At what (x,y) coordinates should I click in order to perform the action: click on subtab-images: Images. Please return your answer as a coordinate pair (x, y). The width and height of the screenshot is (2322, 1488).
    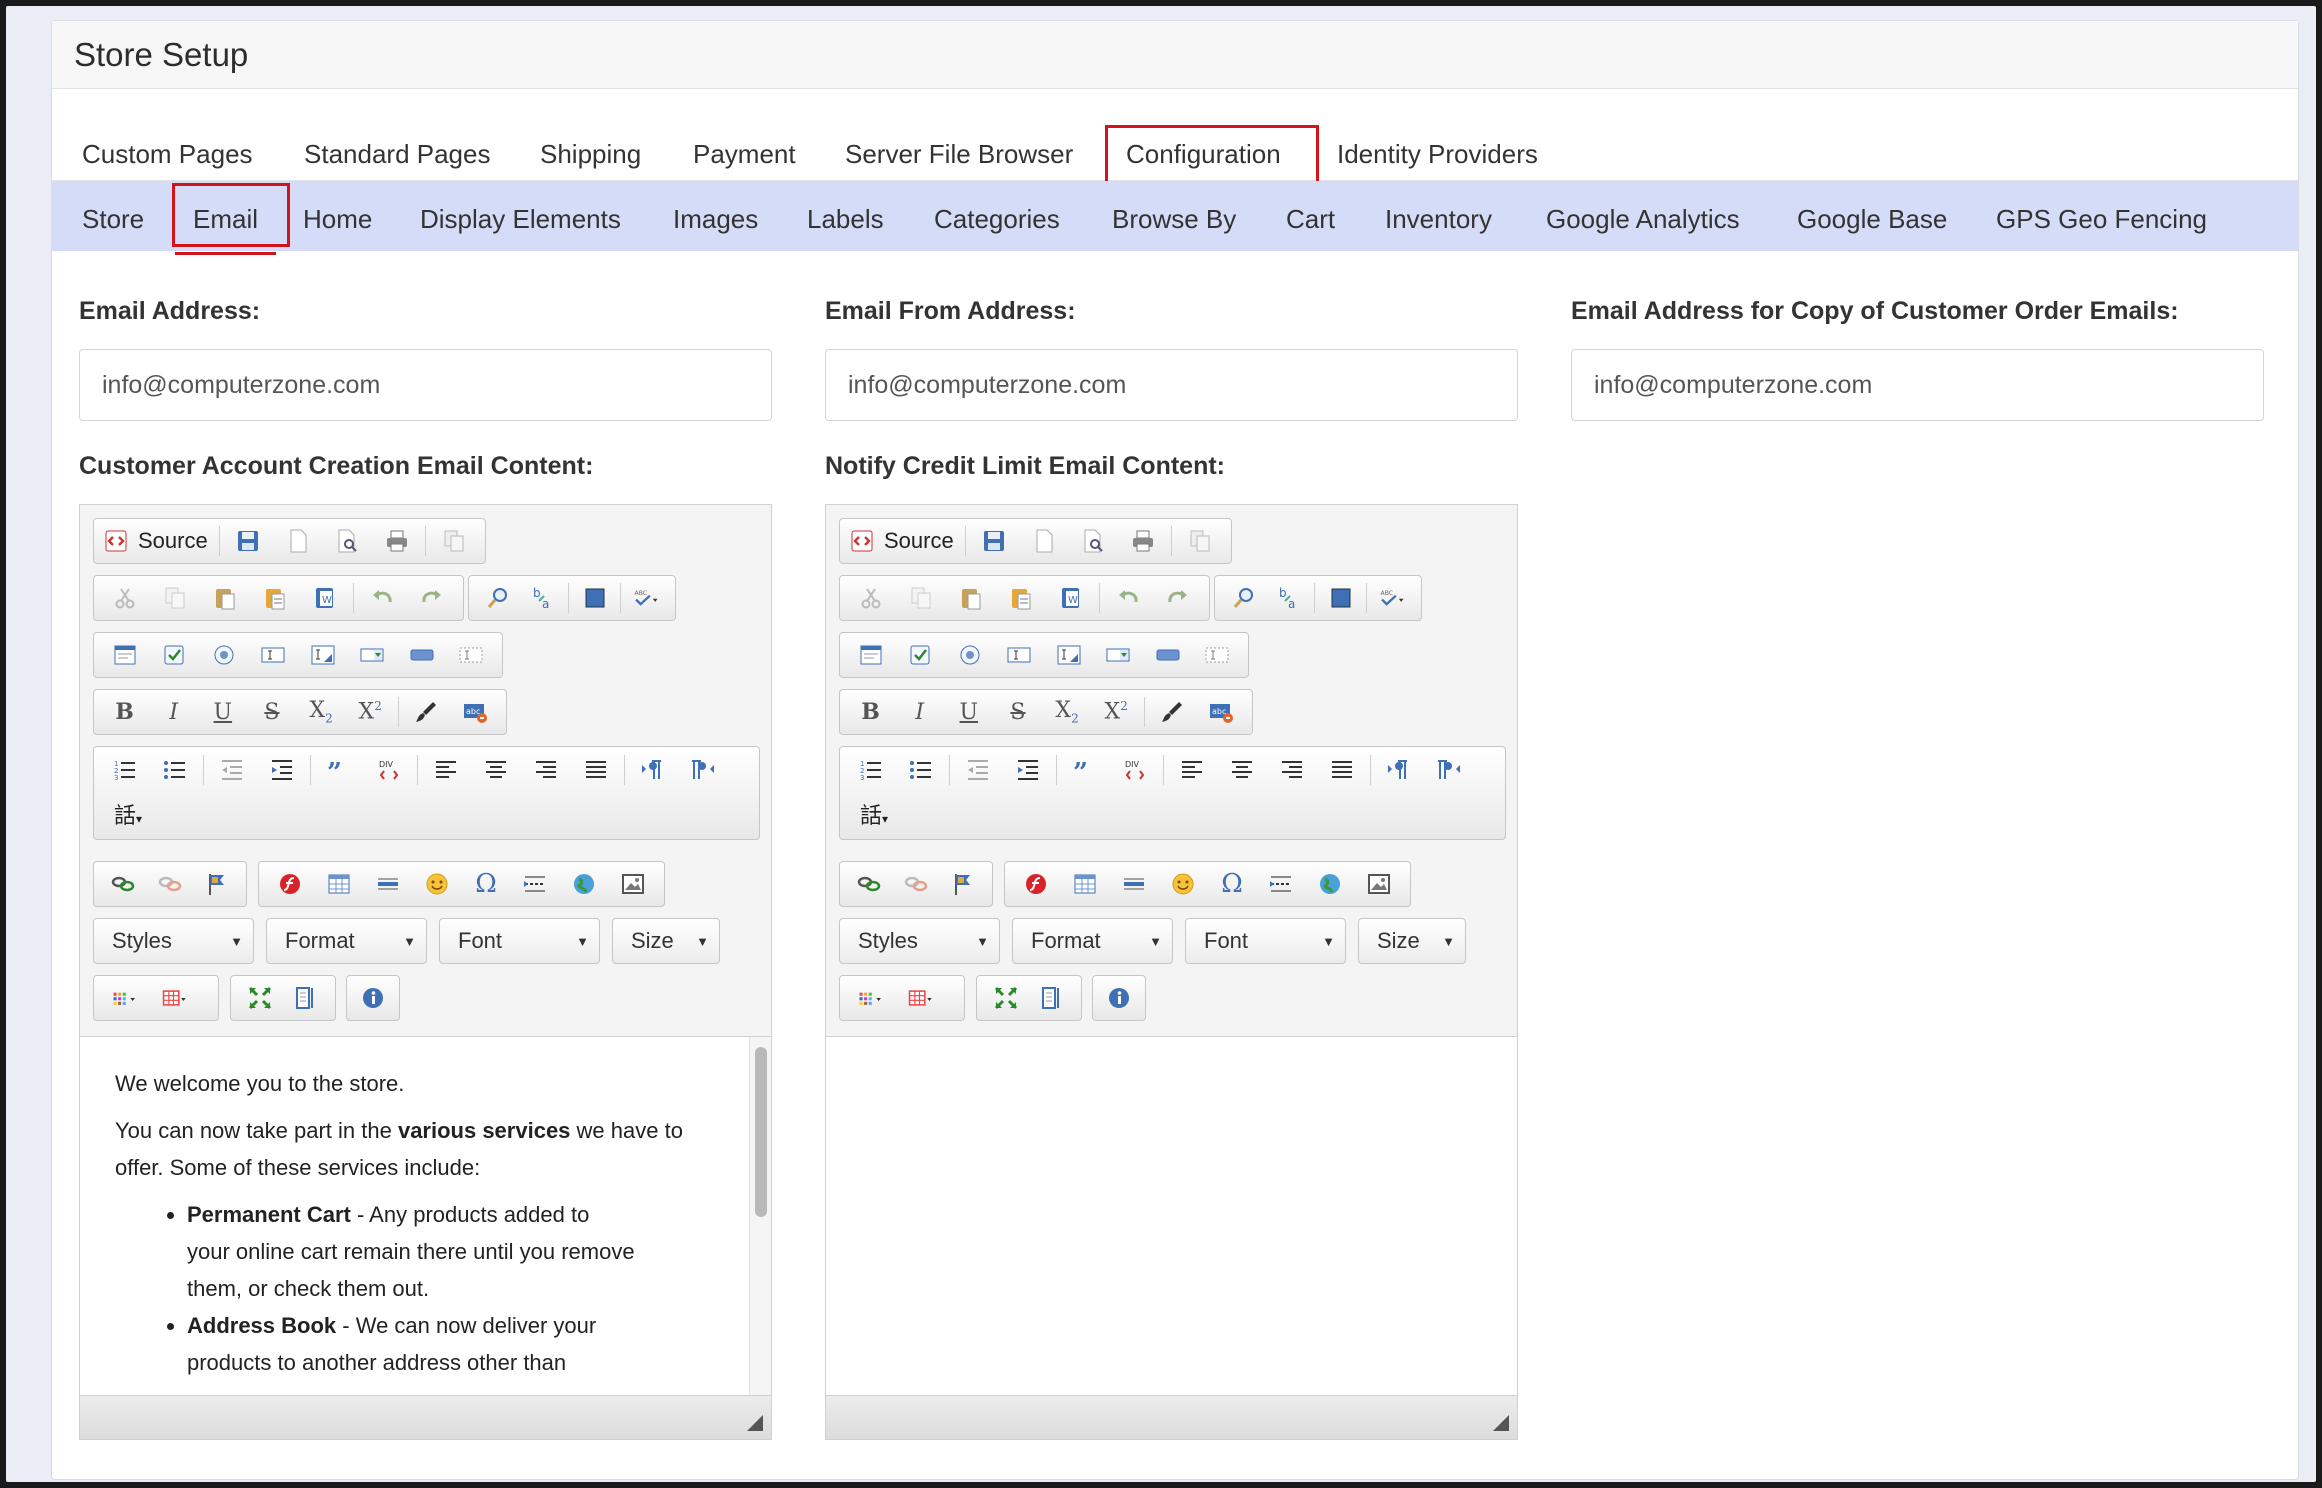
    Looking at the image, I should click on (715, 219).